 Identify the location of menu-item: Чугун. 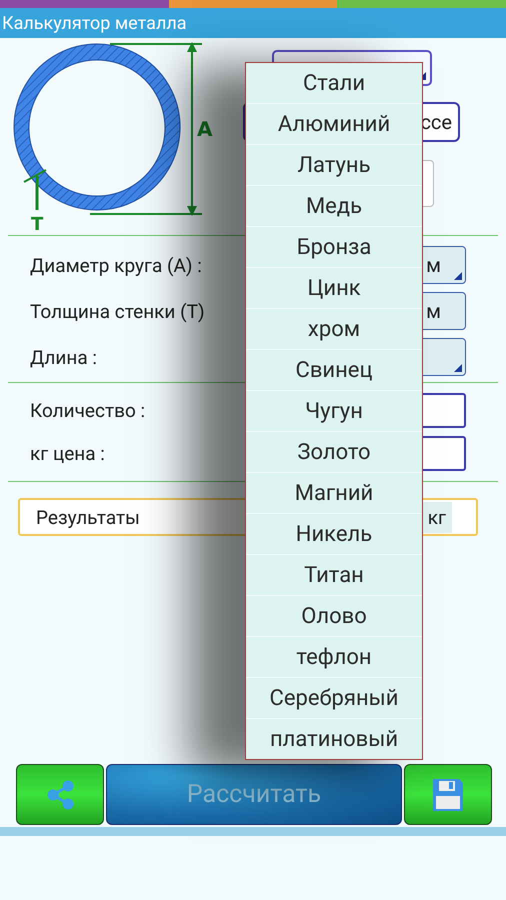
(334, 411).